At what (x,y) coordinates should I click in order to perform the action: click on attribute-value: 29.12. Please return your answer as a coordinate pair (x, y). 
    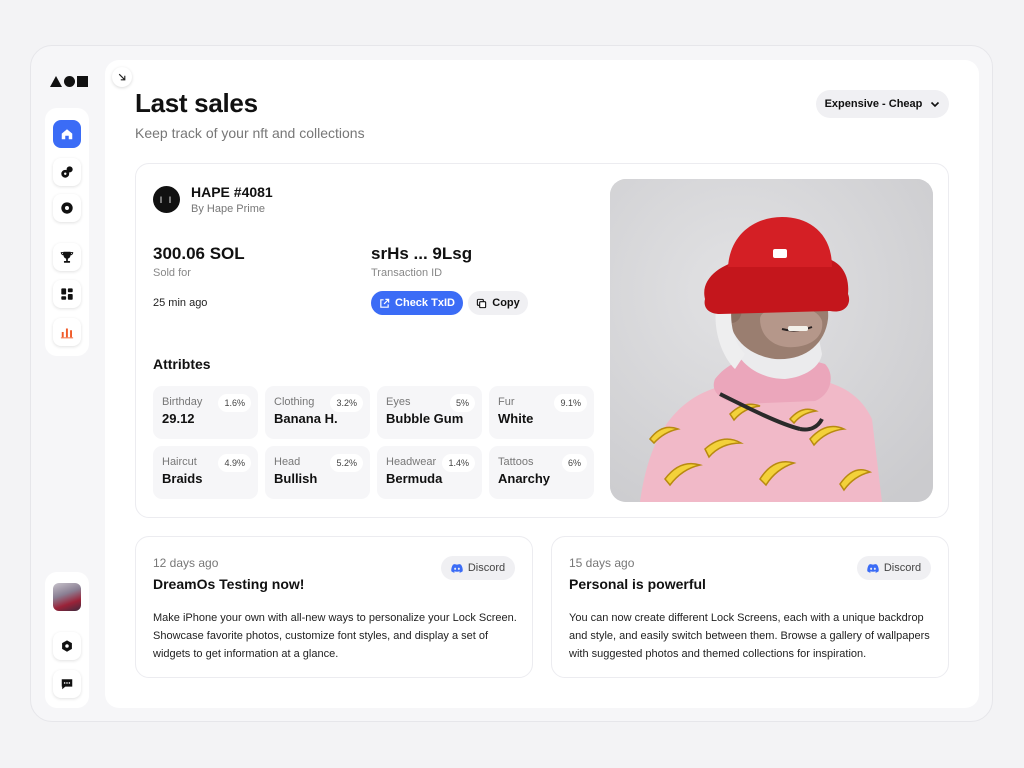
    Looking at the image, I should click on (178, 418).